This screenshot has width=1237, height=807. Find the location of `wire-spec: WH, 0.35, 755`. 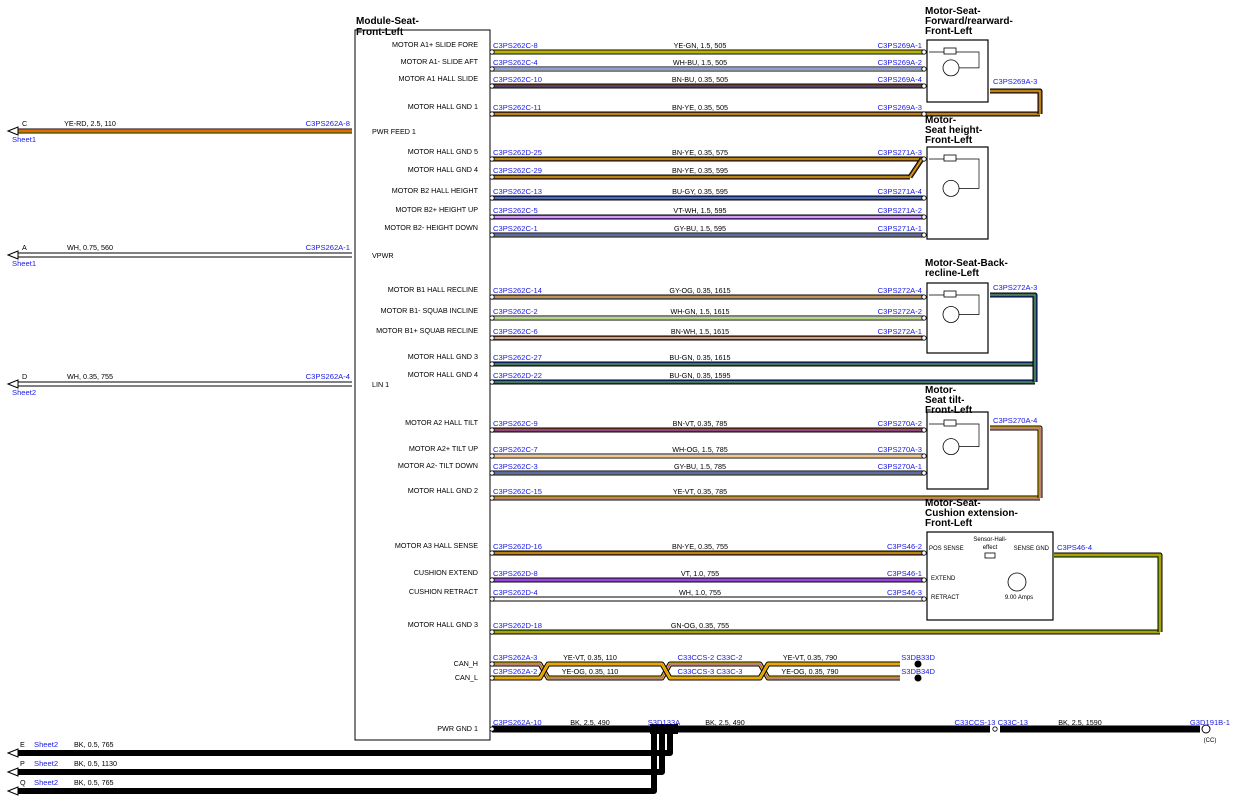

wire-spec: WH, 0.35, 755 is located at coordinates (90, 376).